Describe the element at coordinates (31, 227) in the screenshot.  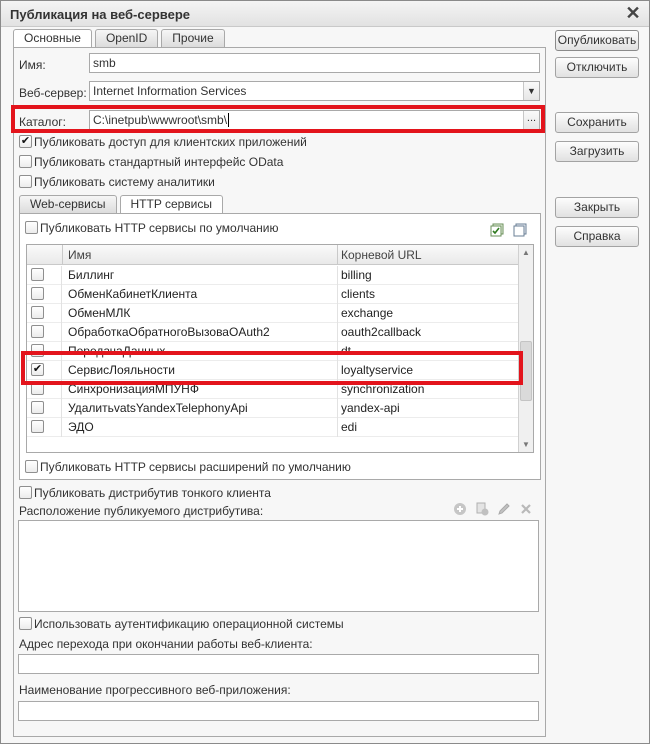
I see `http-default-checkbox` at that location.